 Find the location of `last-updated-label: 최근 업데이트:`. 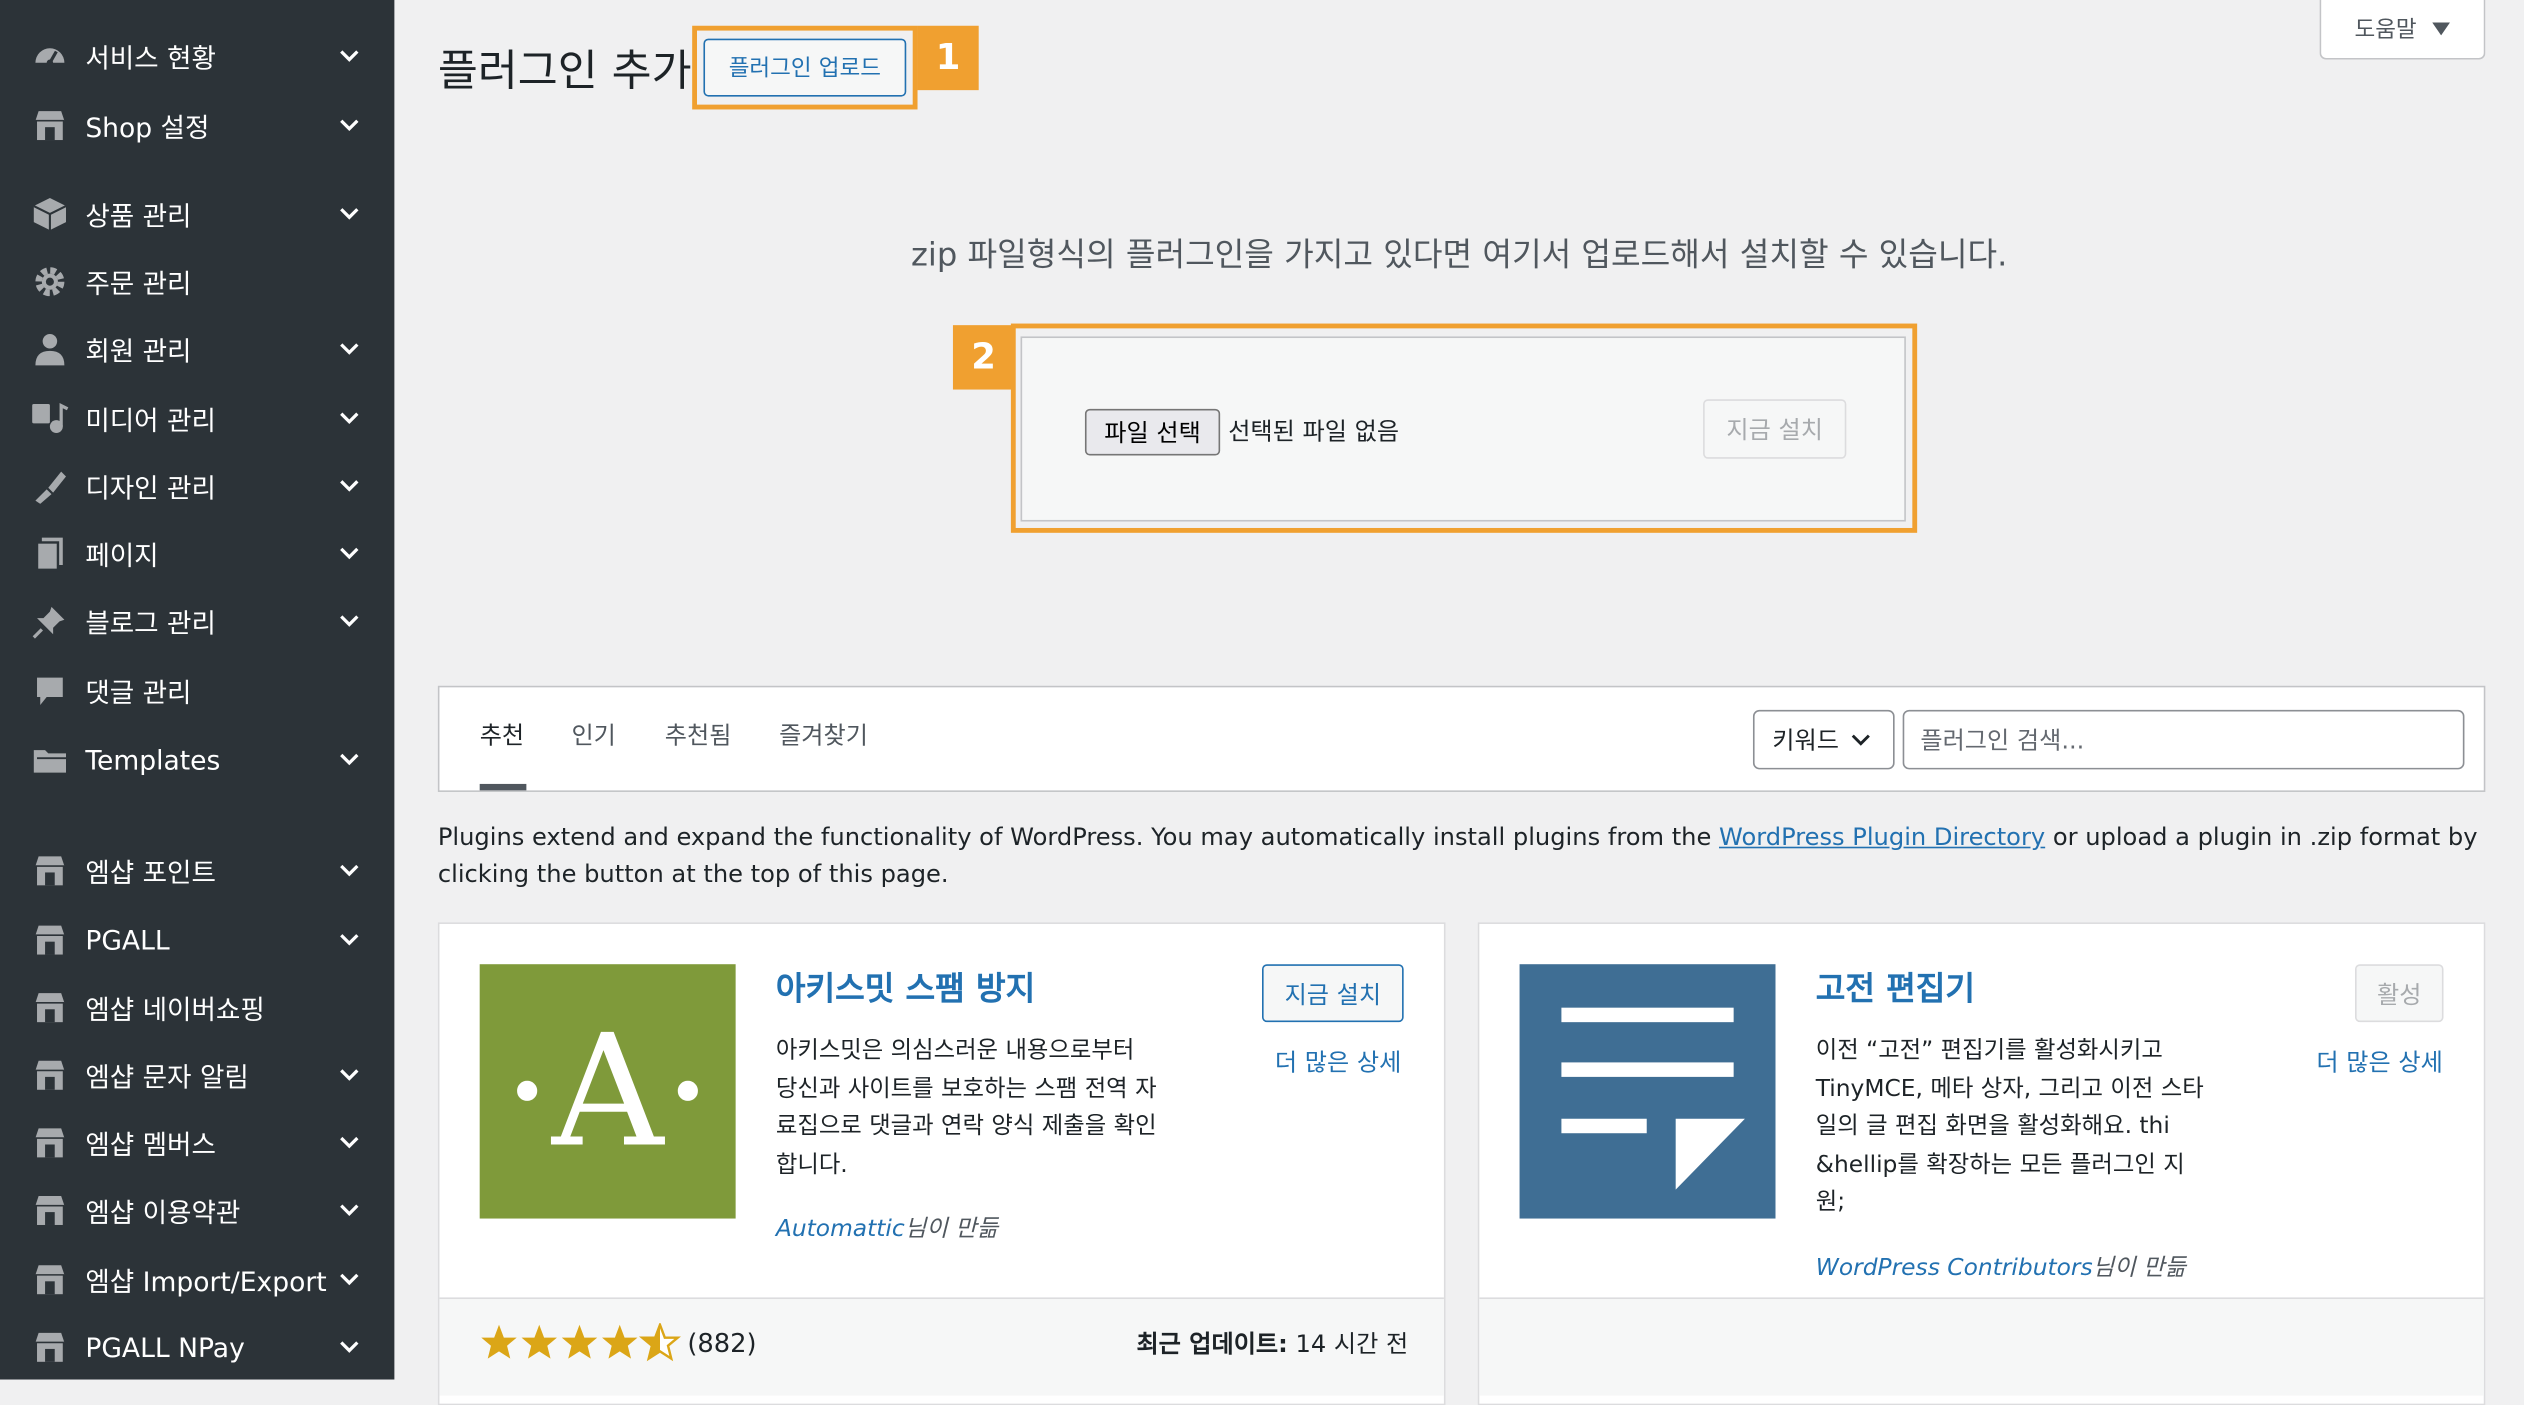

last-updated-label: 최근 업데이트: is located at coordinates (1212, 1344).